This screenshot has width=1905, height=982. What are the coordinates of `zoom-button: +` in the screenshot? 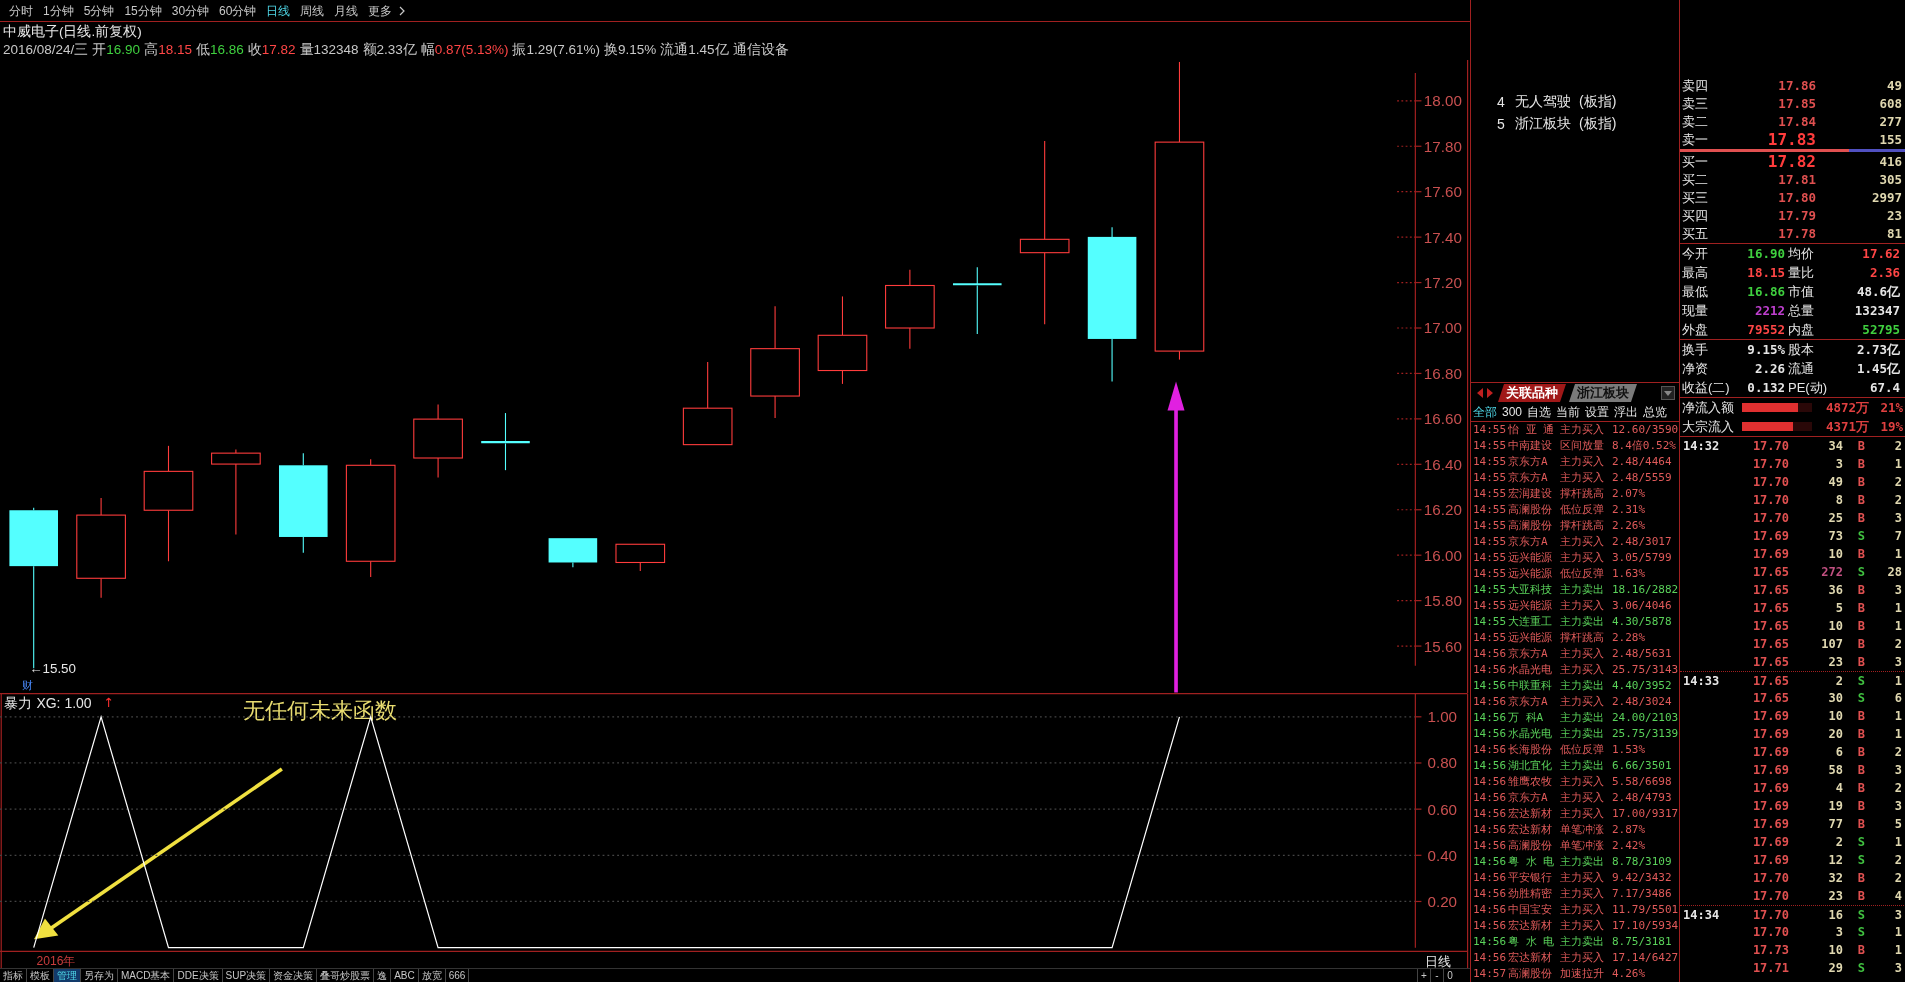 It's located at (1423, 975).